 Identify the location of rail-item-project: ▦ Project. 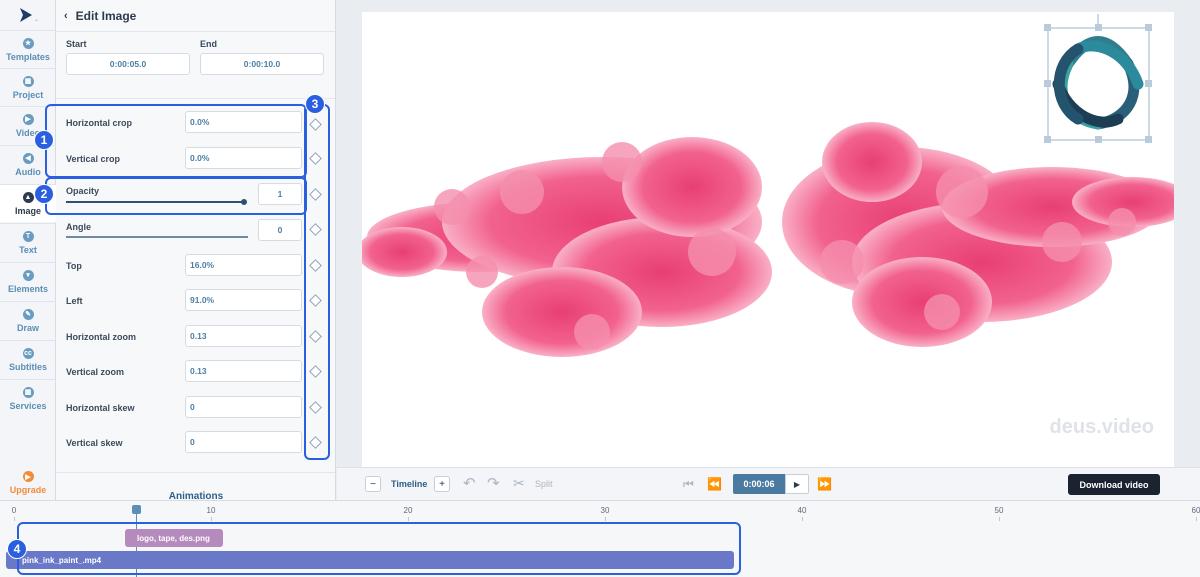
(28, 87).